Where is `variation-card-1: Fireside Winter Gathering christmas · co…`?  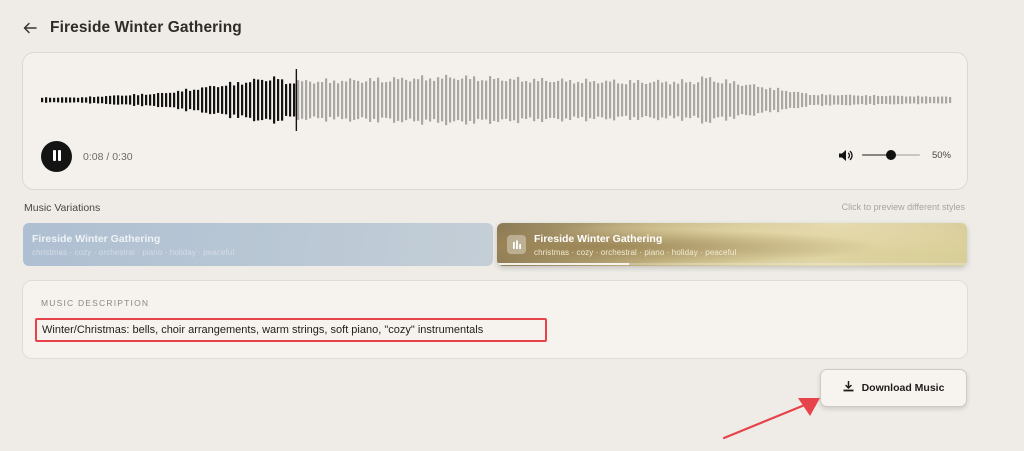
variation-card-1: Fireside Winter Gathering christmas · co… is located at coordinates (258, 244).